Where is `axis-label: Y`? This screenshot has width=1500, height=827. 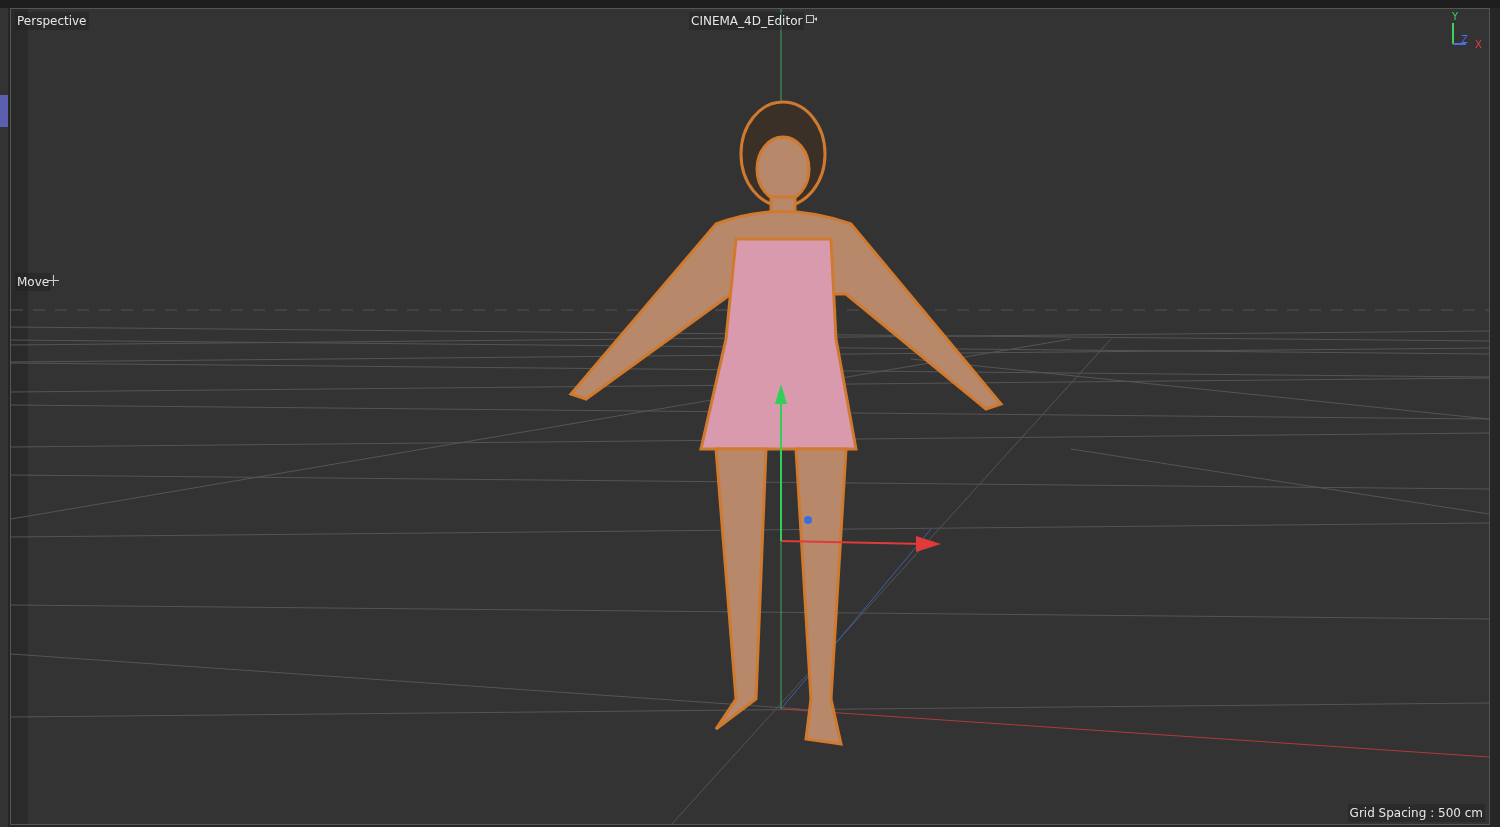 axis-label: Y is located at coordinates (1455, 17).